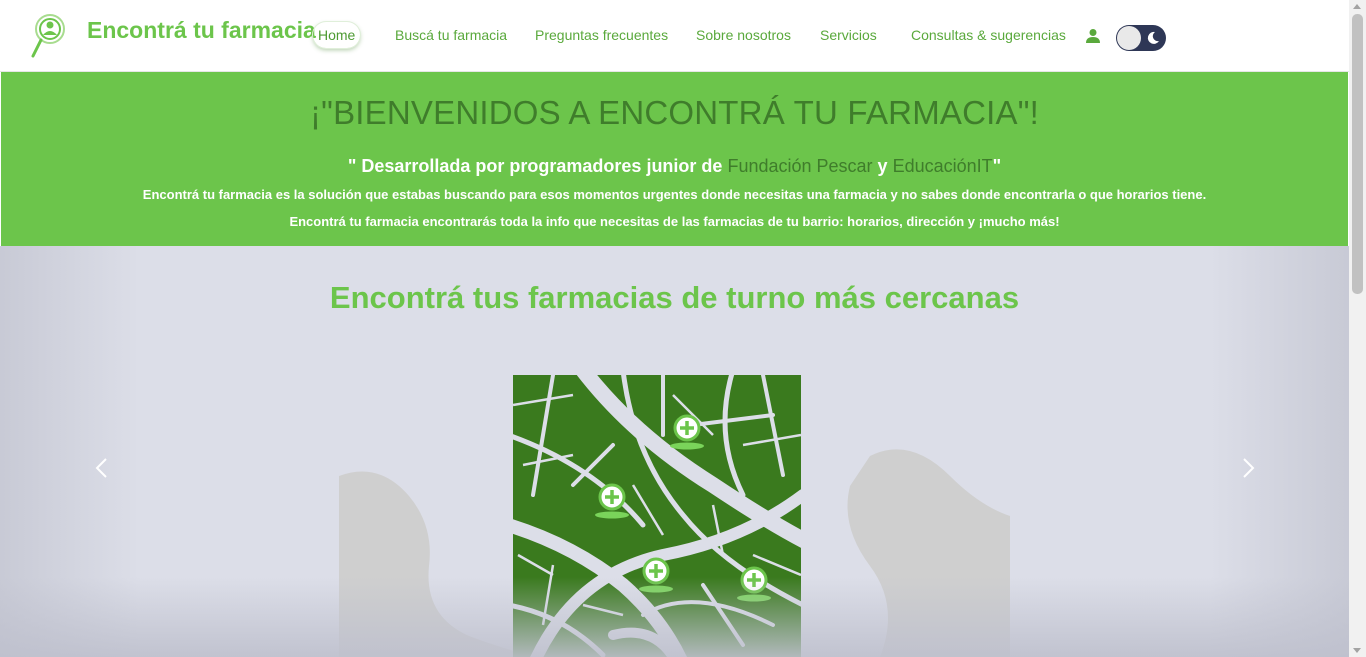 This screenshot has width=1366, height=657. What do you see at coordinates (1093, 36) in the screenshot?
I see `user-icon` at bounding box center [1093, 36].